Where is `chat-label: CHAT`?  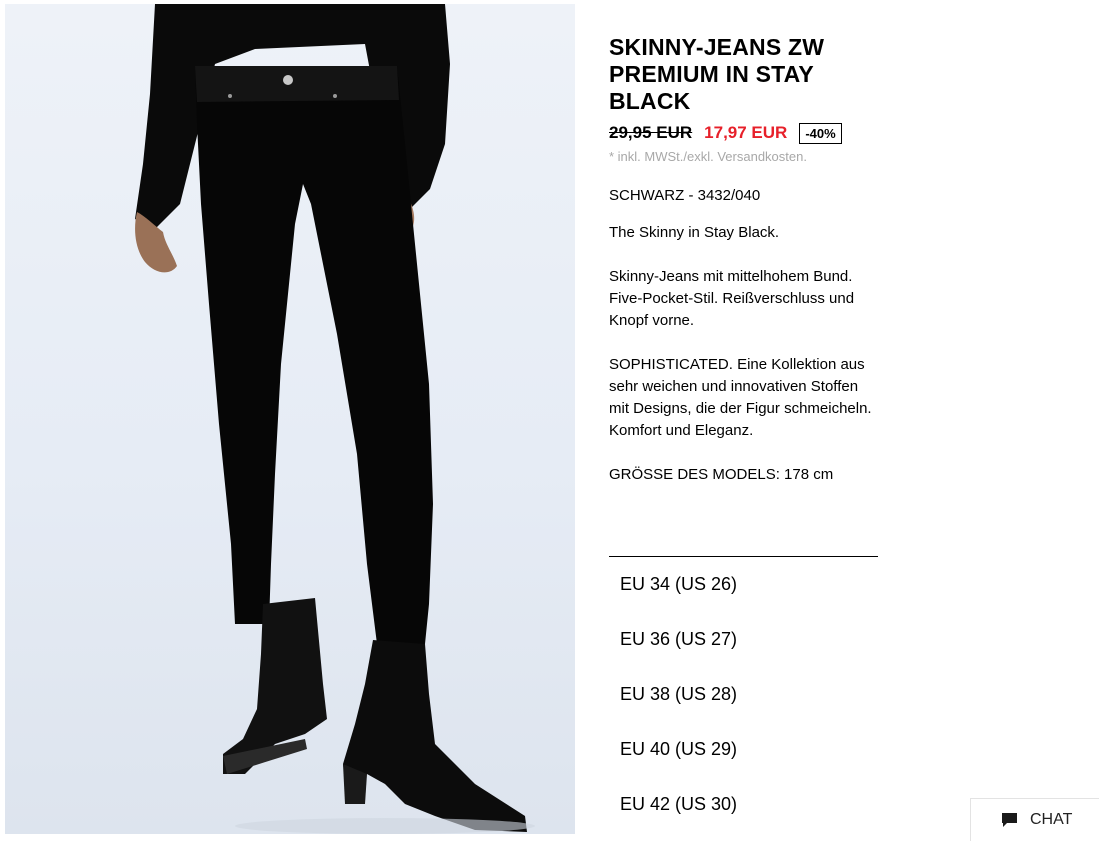
chat-label: CHAT is located at coordinates (1051, 819).